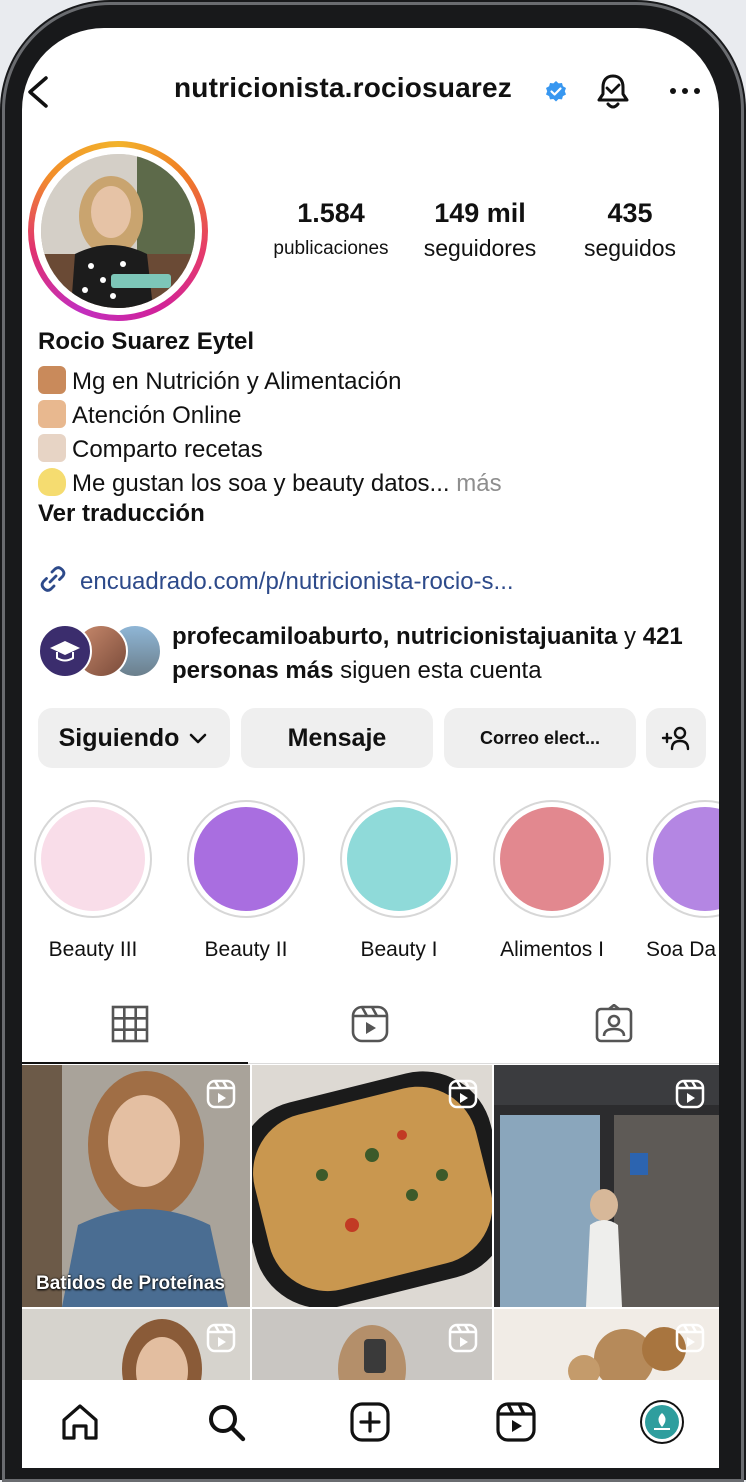  I want to click on create-icon, so click(370, 1422).